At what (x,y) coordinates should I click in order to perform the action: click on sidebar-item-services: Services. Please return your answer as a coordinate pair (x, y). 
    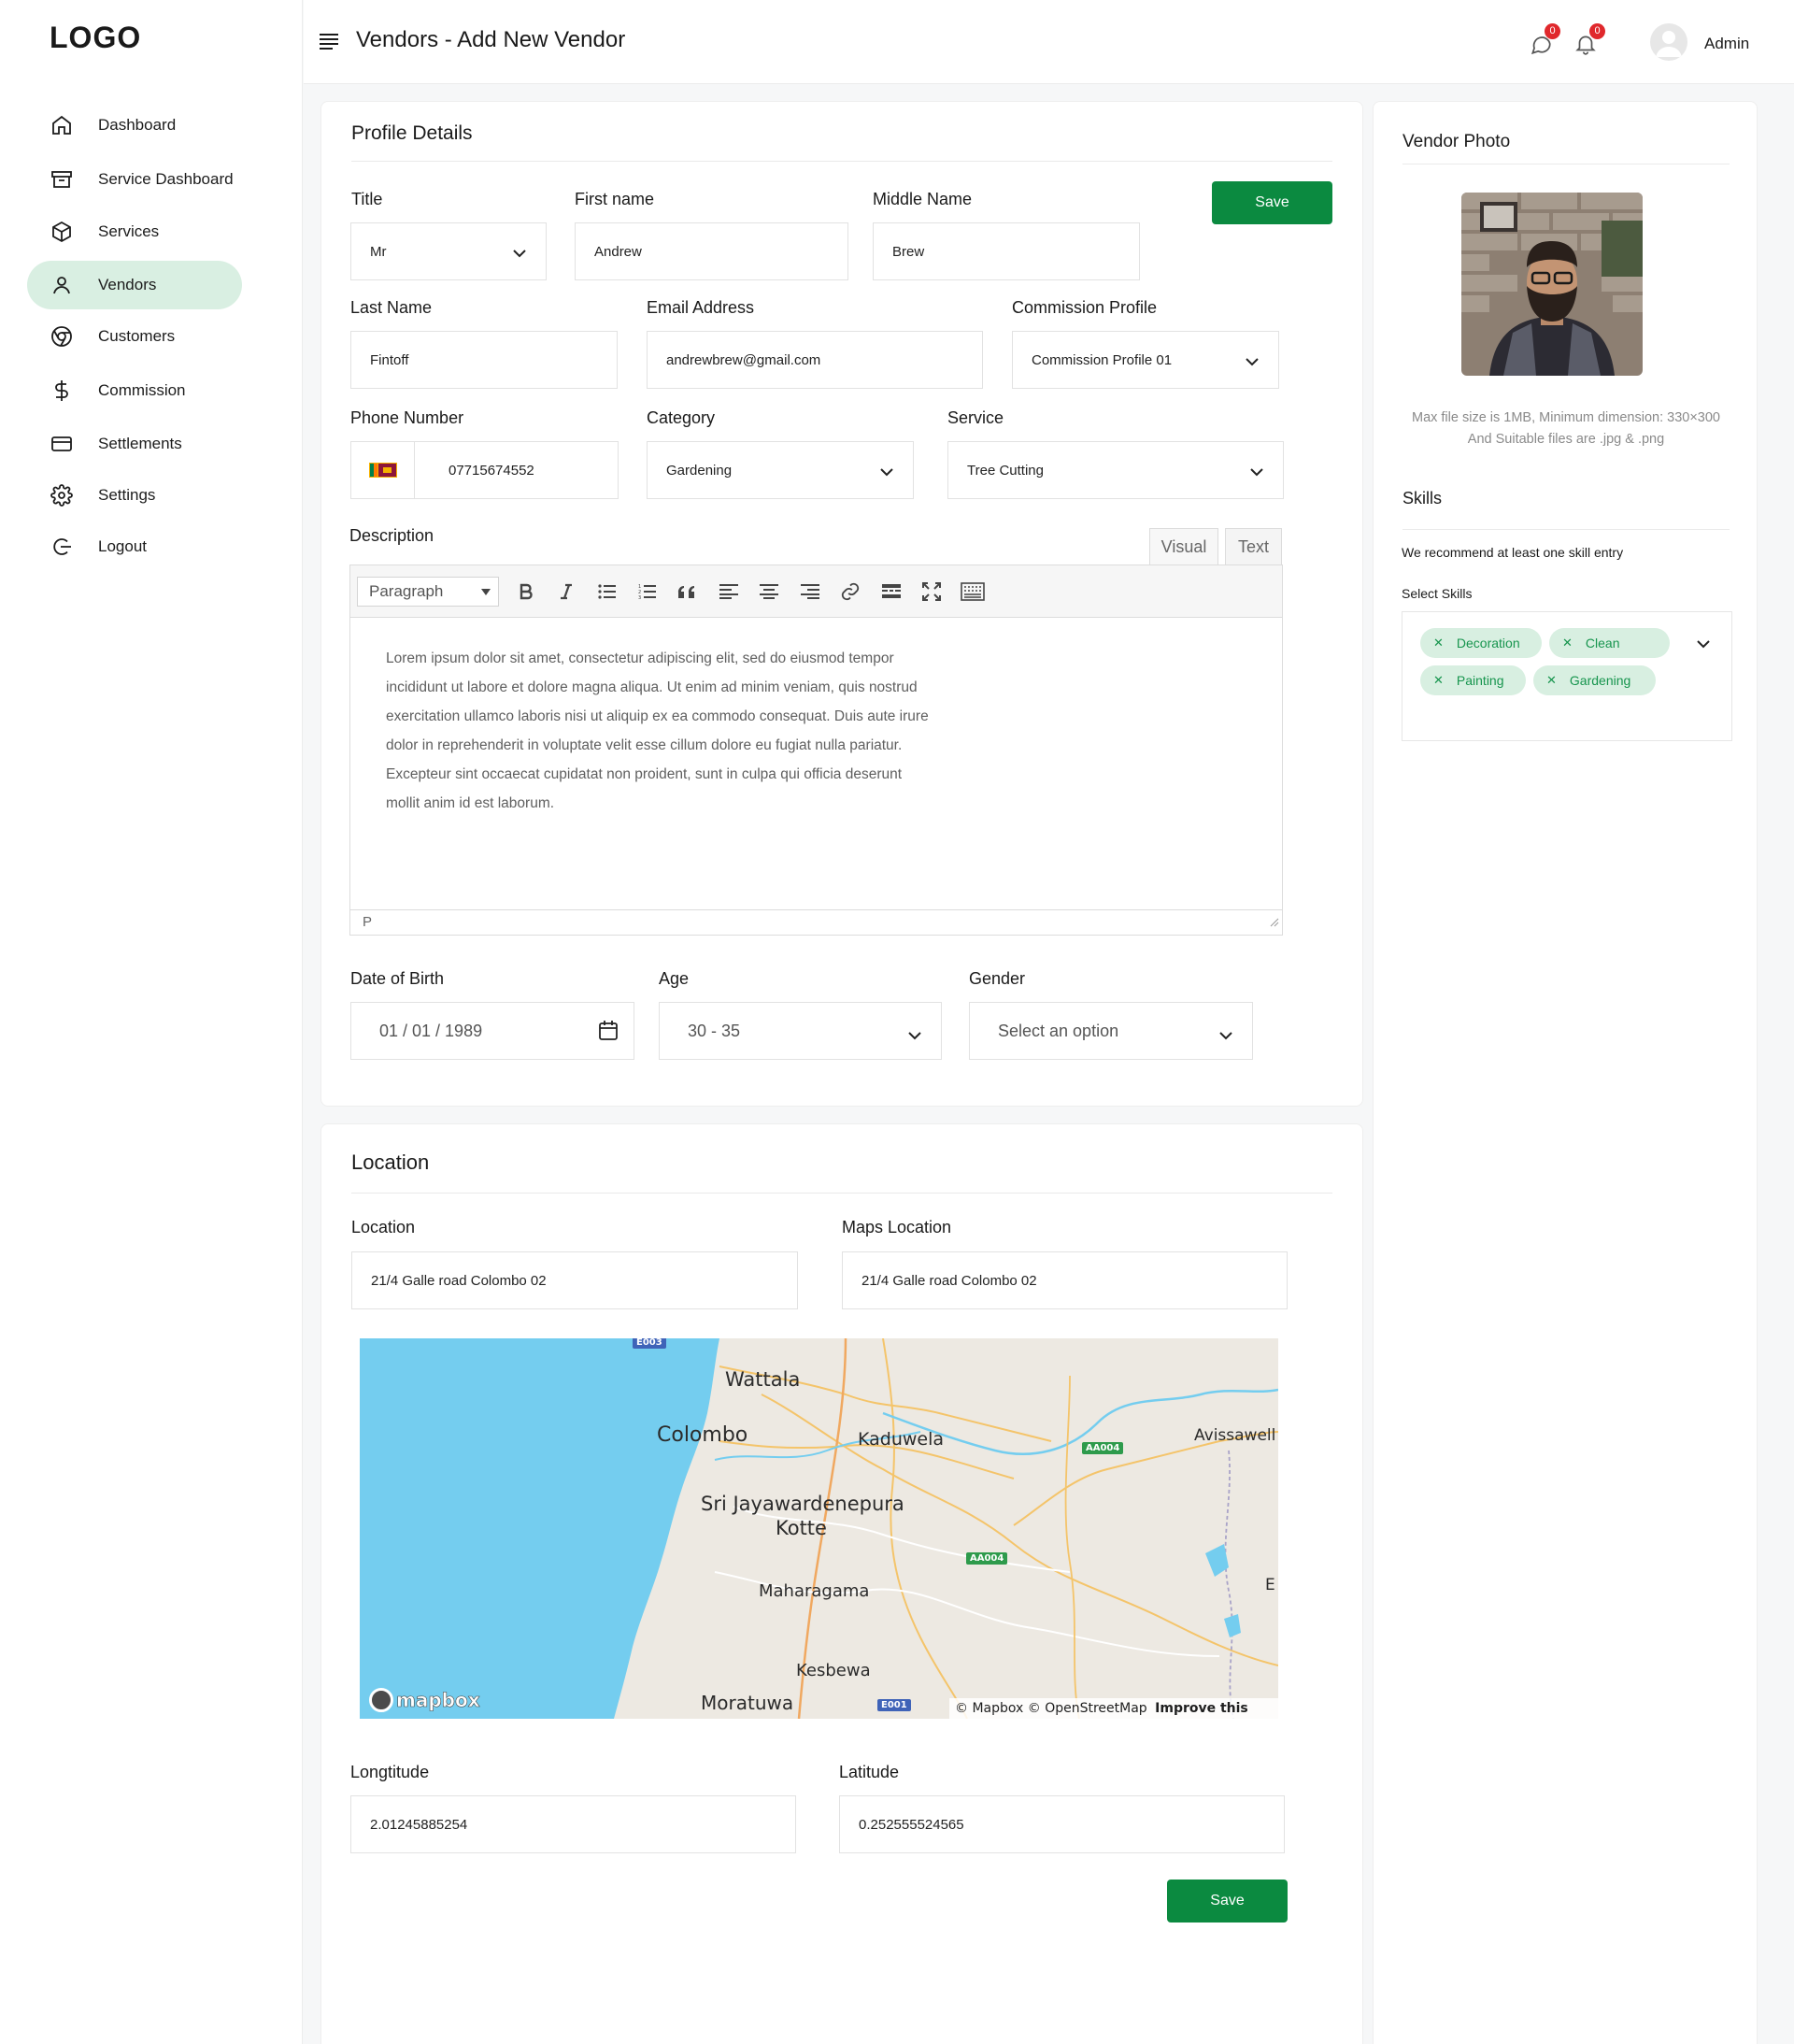
    Looking at the image, I should click on (134, 231).